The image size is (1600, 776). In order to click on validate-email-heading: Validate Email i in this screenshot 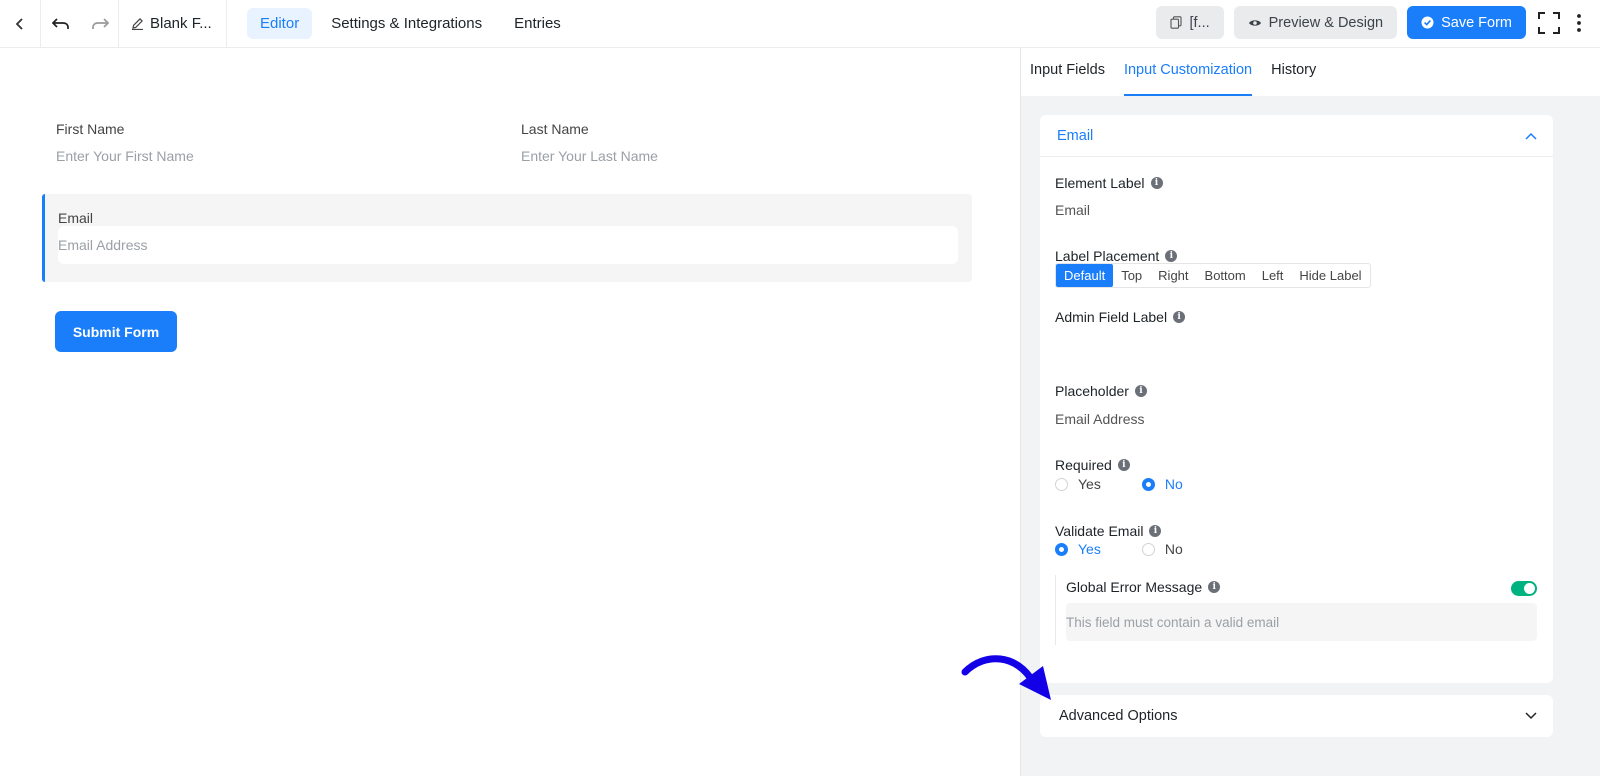, I will do `click(1108, 531)`.